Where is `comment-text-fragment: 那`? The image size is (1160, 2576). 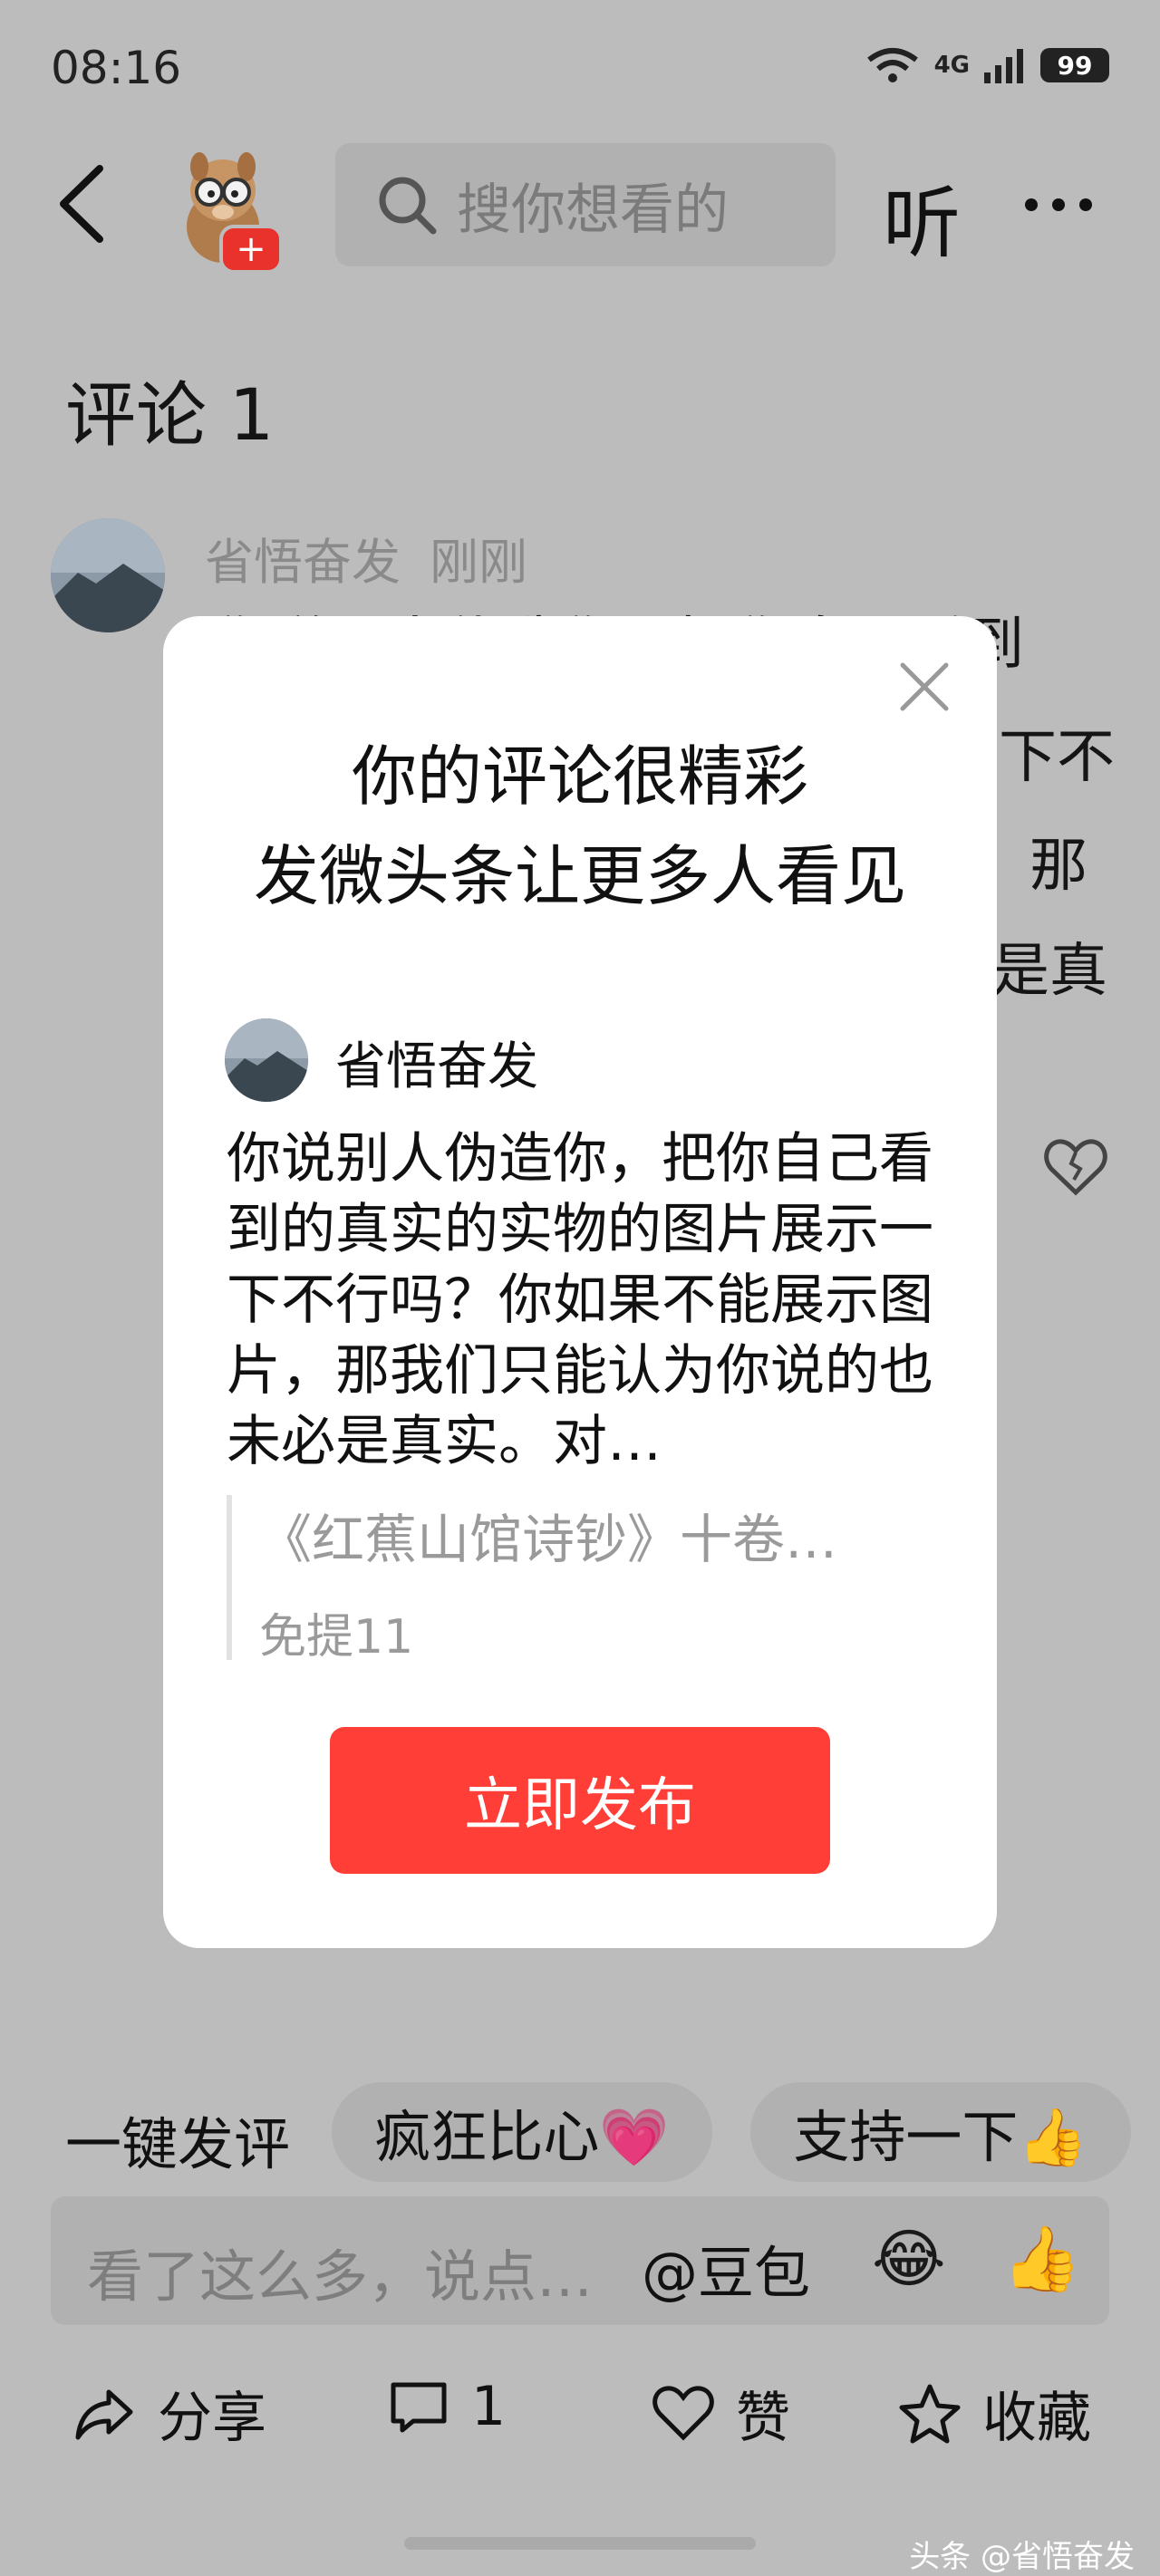 comment-text-fragment: 那 is located at coordinates (1059, 866).